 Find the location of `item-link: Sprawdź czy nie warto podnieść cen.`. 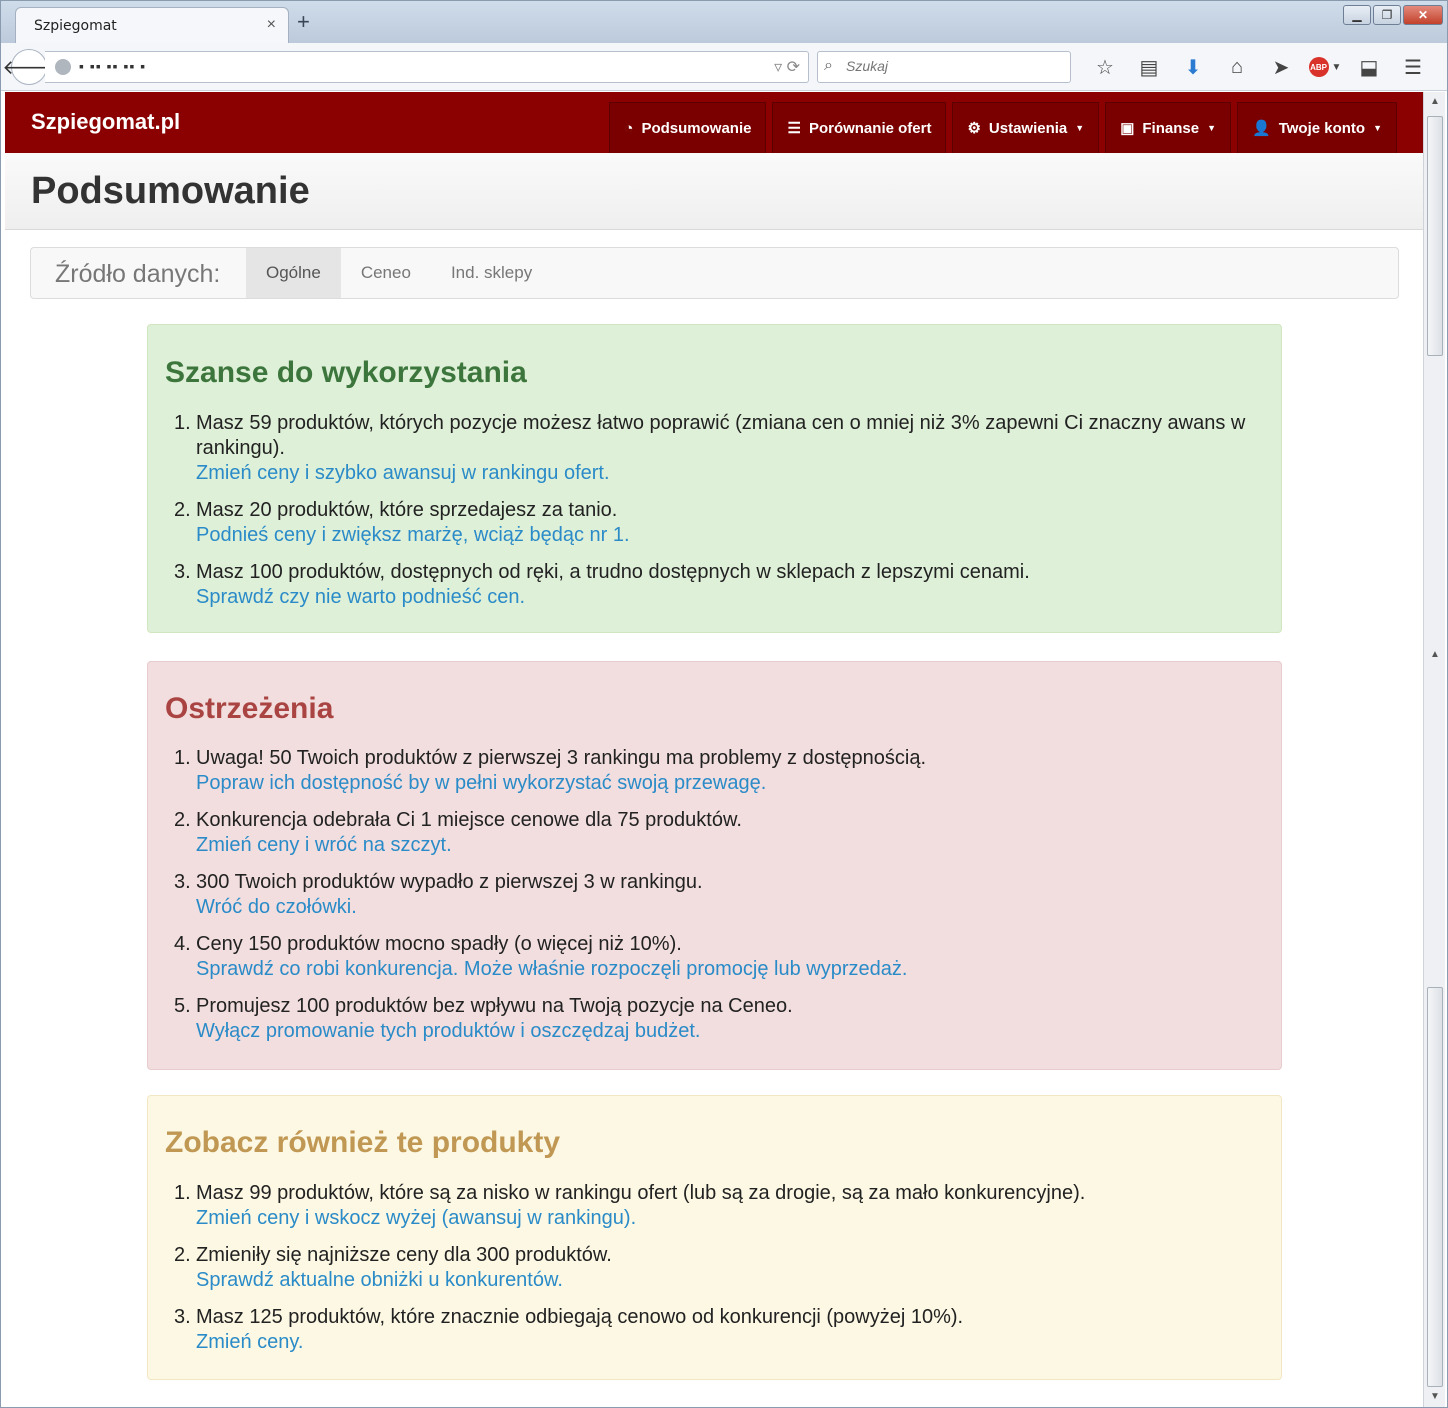

item-link: Sprawdź czy nie warto podnieść cen. is located at coordinates (725, 597).